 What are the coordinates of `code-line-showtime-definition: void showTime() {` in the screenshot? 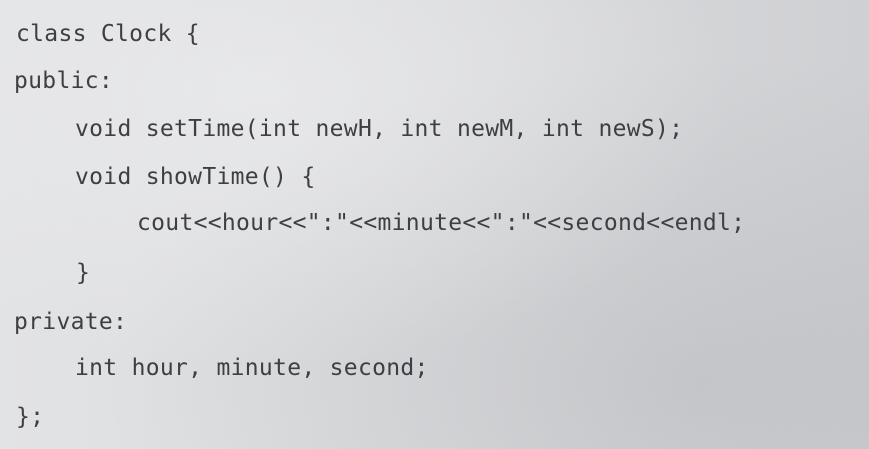 It's located at (195, 177).